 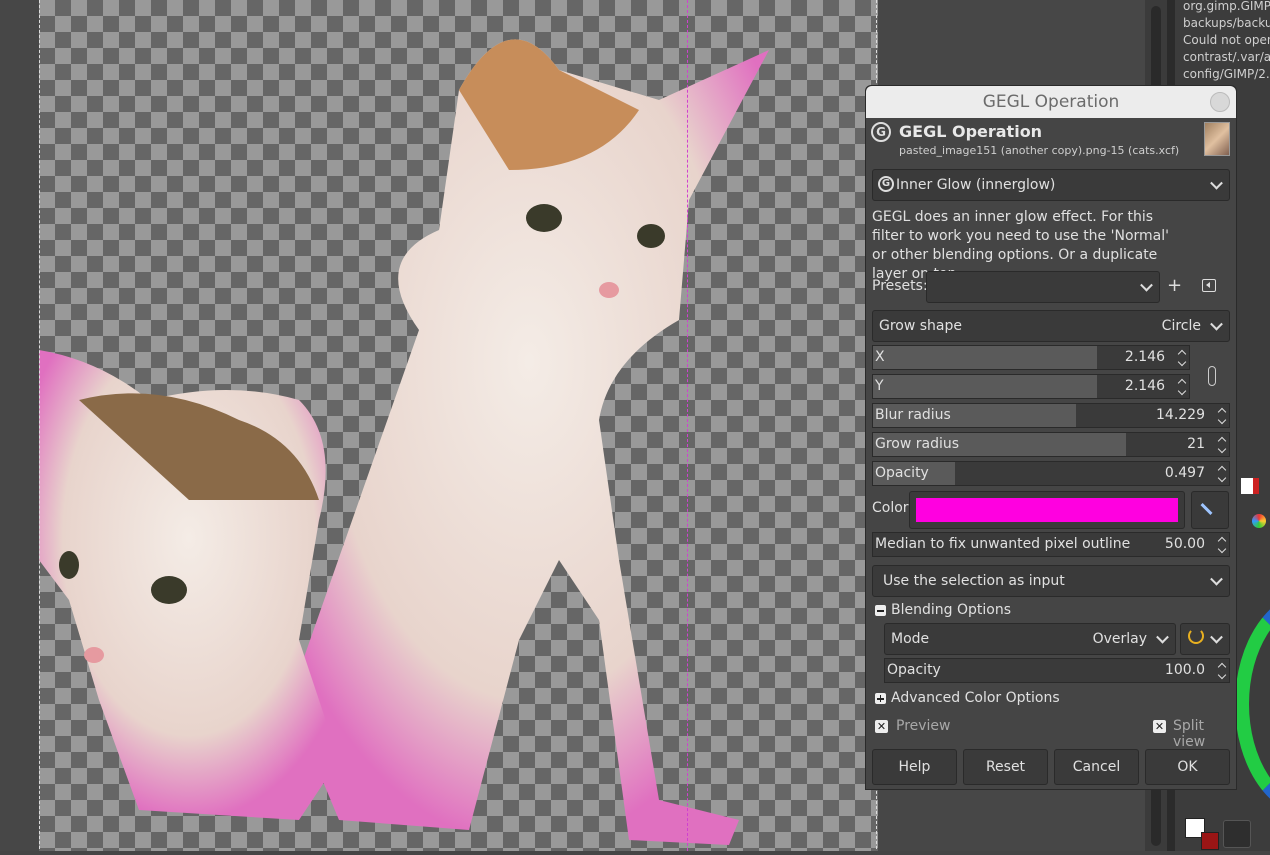 What do you see at coordinates (900, 286) in the screenshot?
I see `presets-label: Presets:` at bounding box center [900, 286].